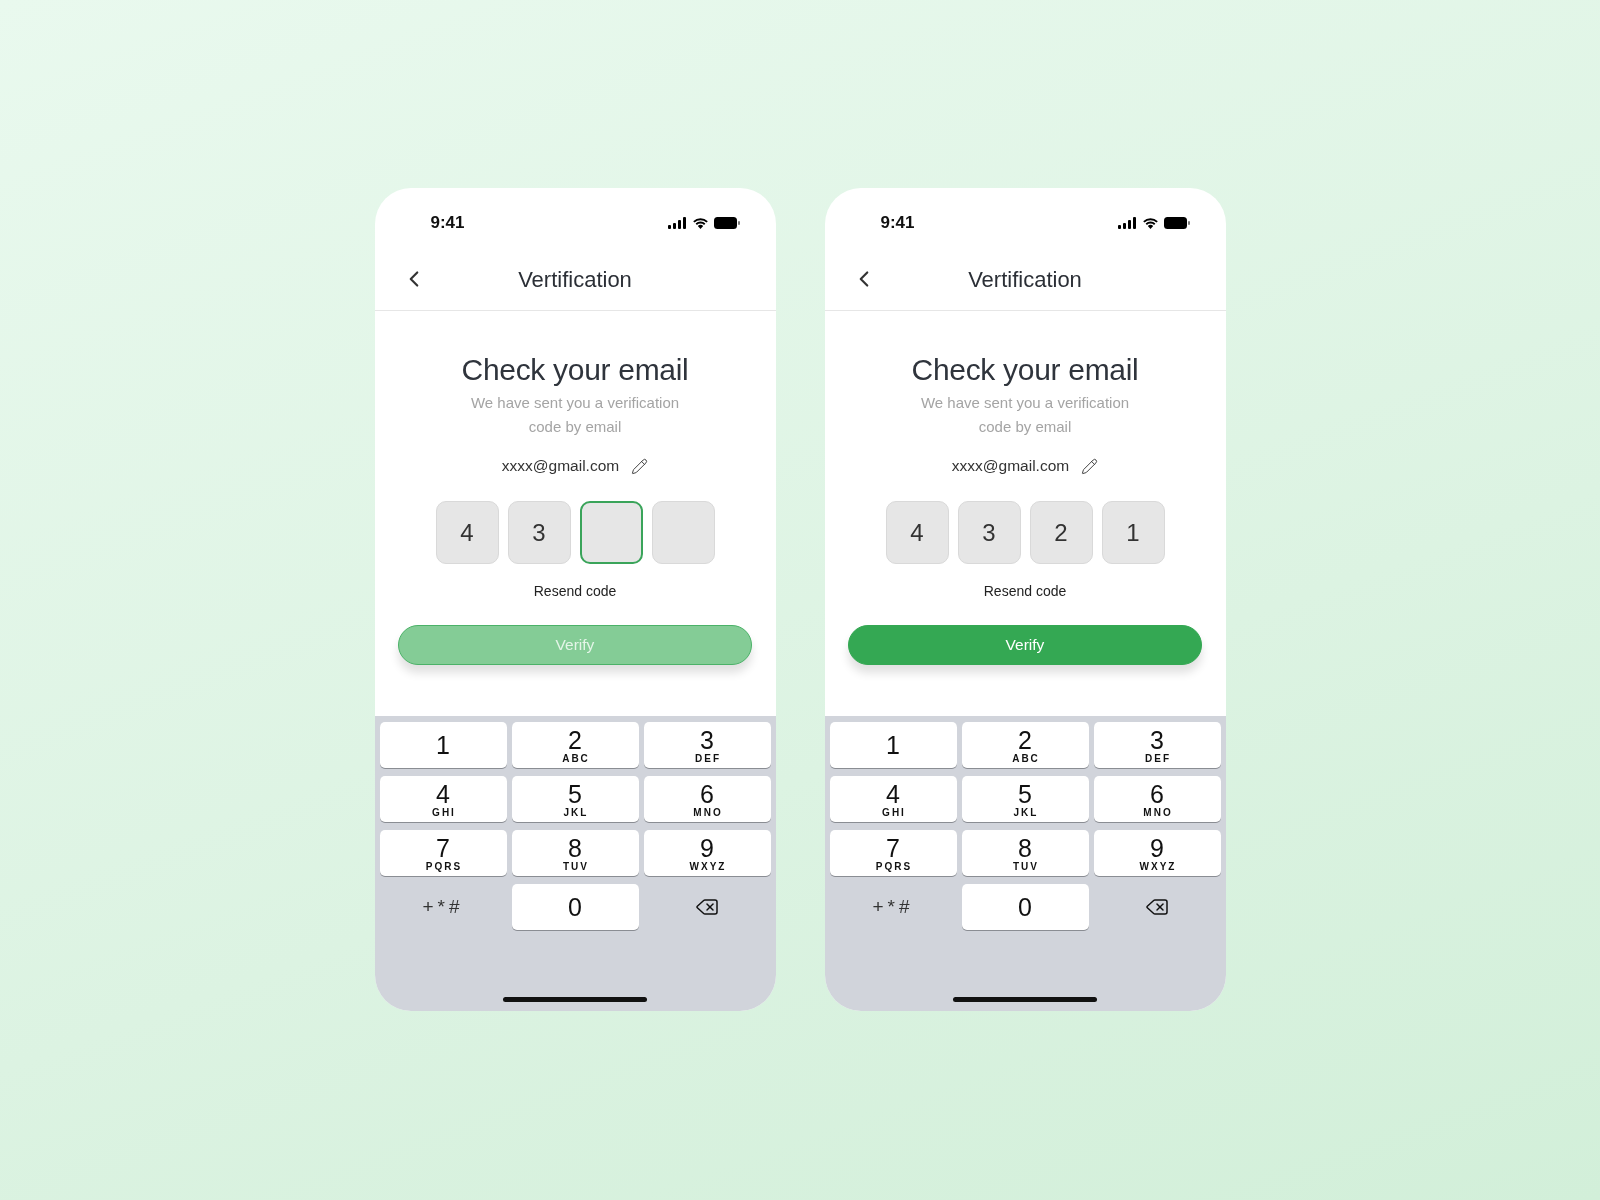 This screenshot has height=1200, width=1600. I want to click on code-digit-field: 1, so click(1133, 532).